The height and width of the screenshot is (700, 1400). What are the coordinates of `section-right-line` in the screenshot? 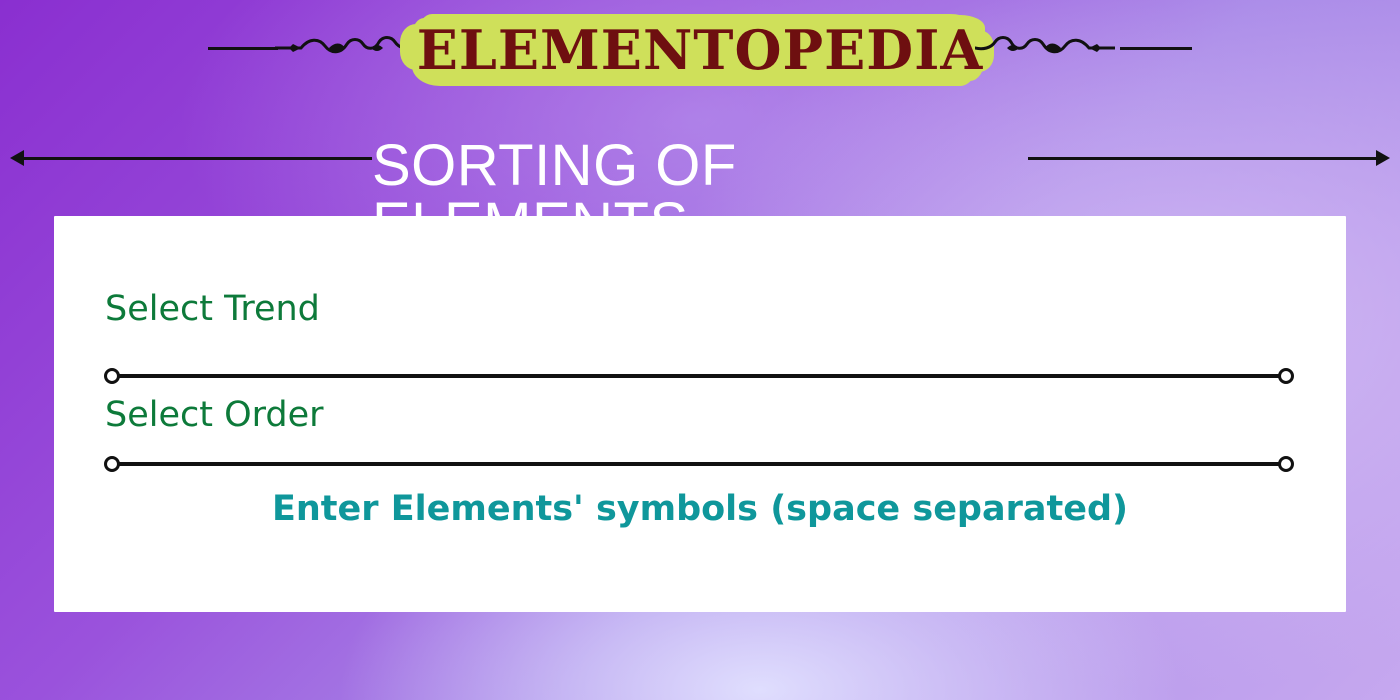 It's located at (1205, 158).